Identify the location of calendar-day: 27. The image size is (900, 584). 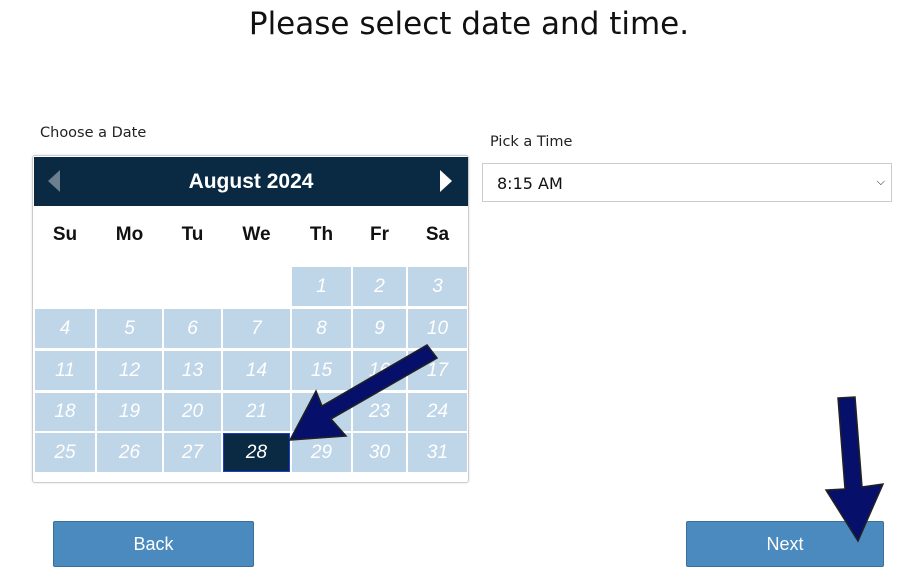
(192, 452).